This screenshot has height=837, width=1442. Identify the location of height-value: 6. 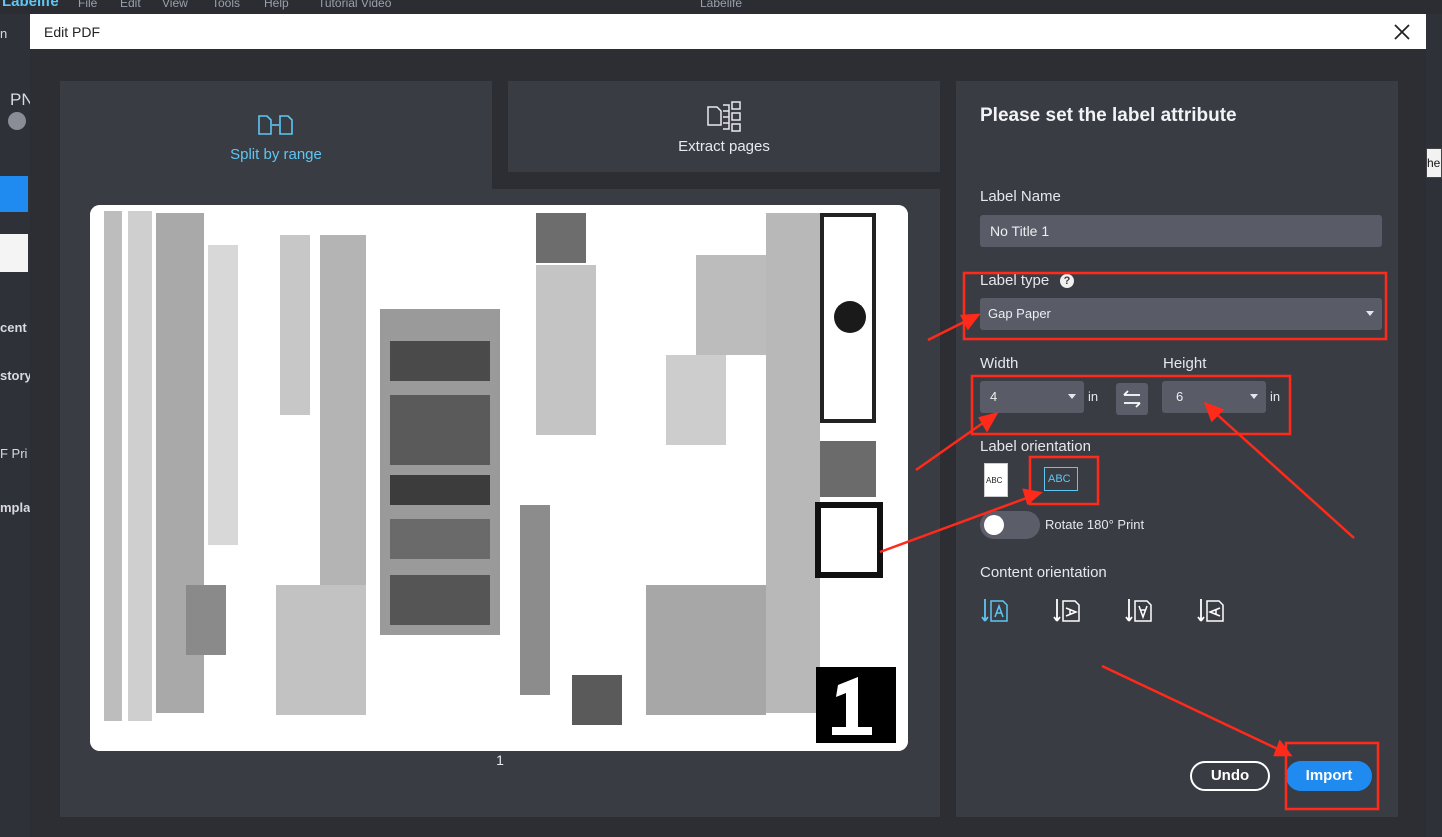
(1180, 396).